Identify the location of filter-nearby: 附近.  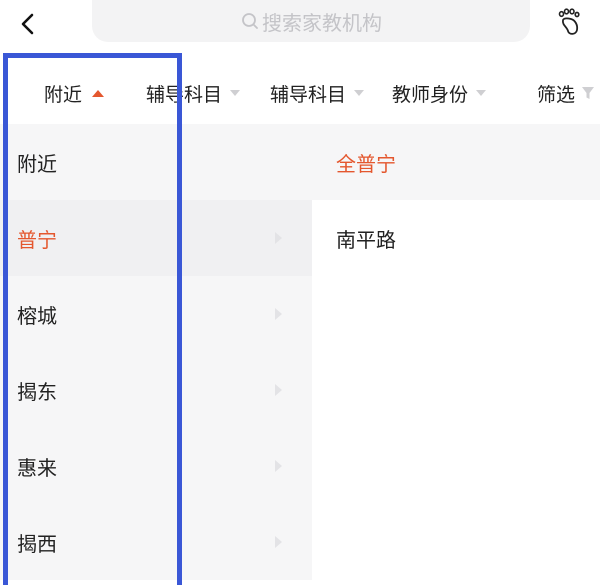
(74, 93).